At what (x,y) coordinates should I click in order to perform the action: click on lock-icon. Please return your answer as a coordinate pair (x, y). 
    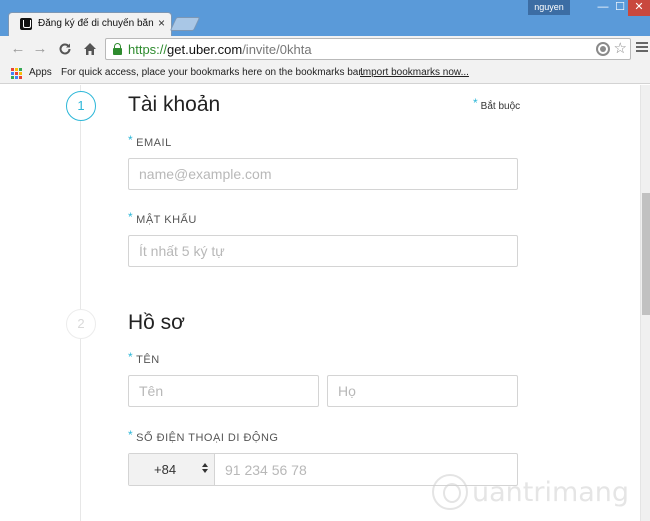
    Looking at the image, I should click on (117, 49).